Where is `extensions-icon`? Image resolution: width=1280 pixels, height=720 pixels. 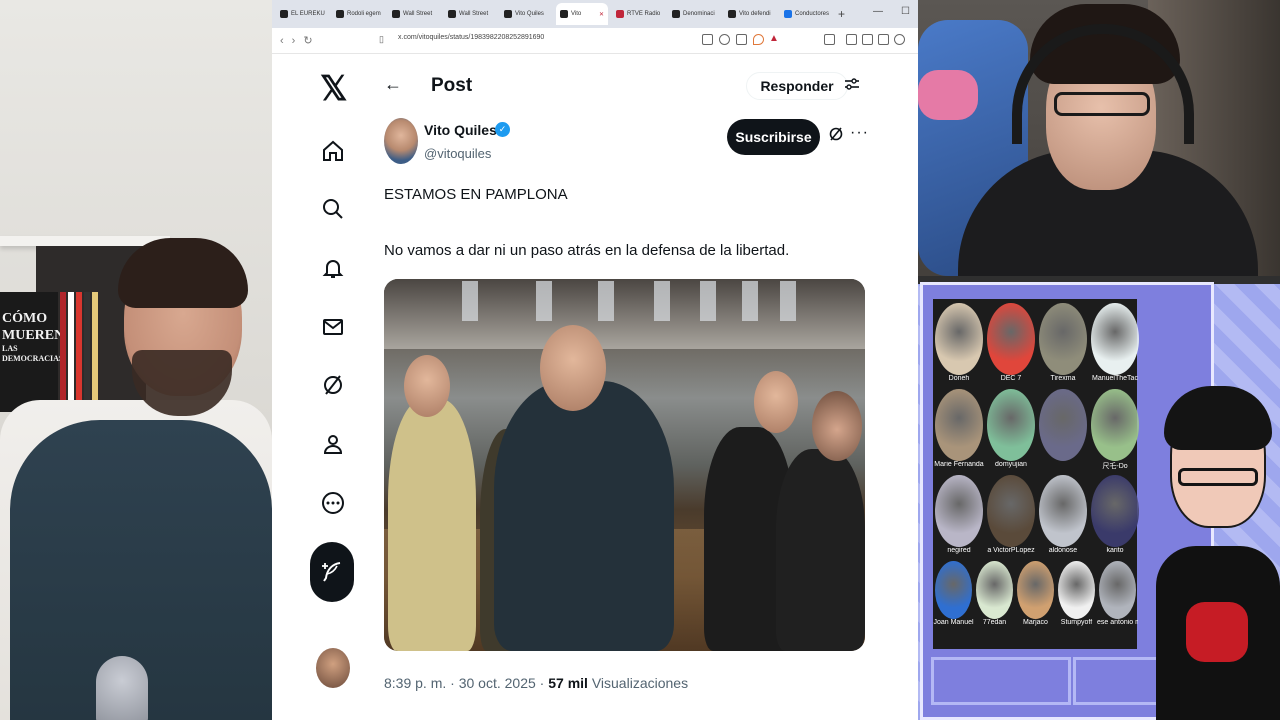
extensions-icon is located at coordinates (867, 39).